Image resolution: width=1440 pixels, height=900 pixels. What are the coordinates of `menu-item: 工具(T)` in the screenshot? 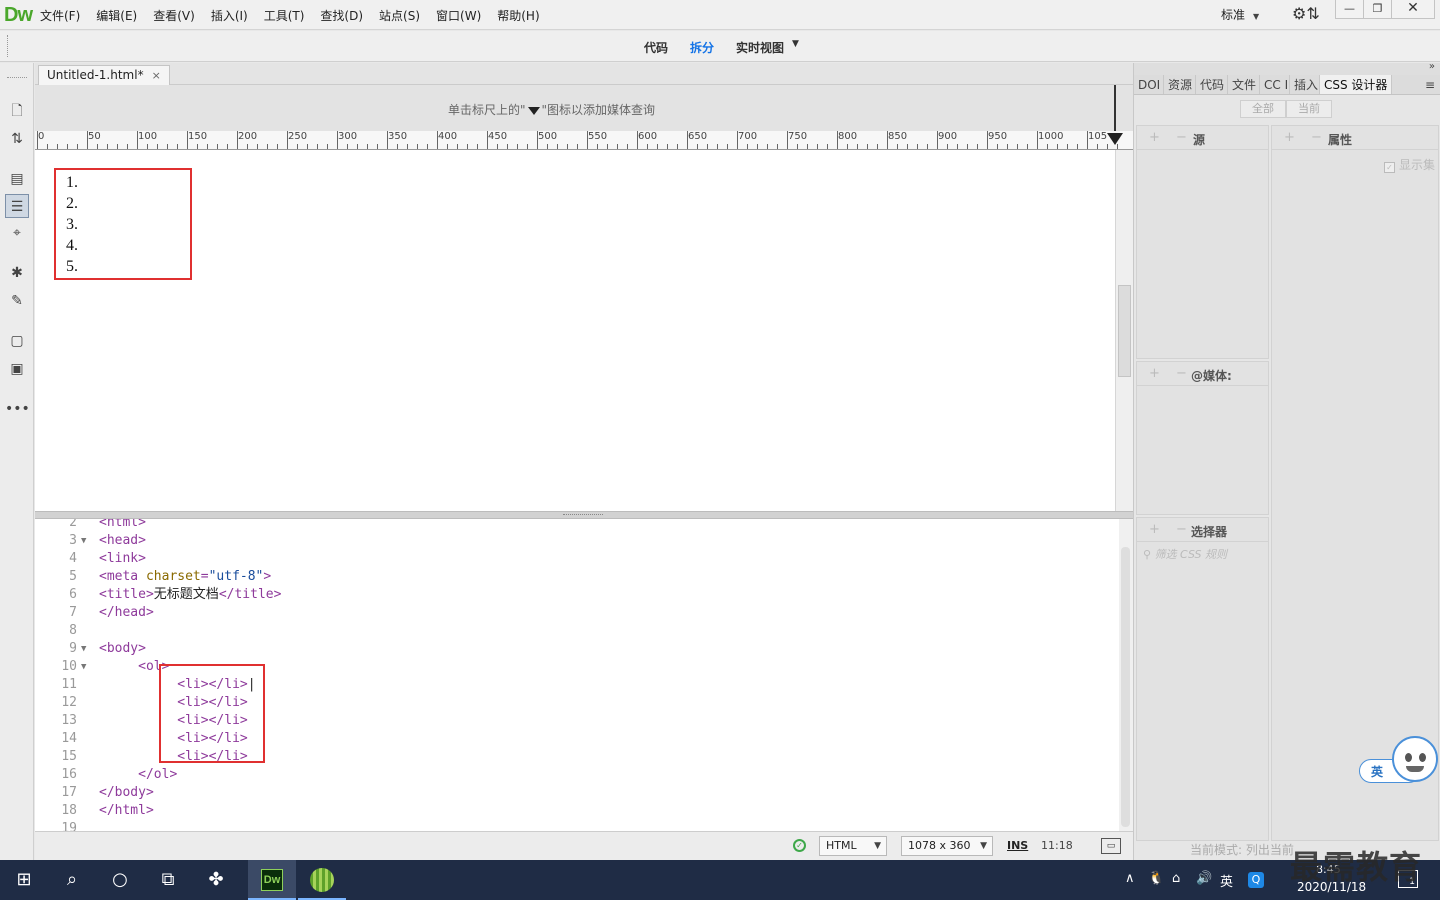 It's located at (284, 15).